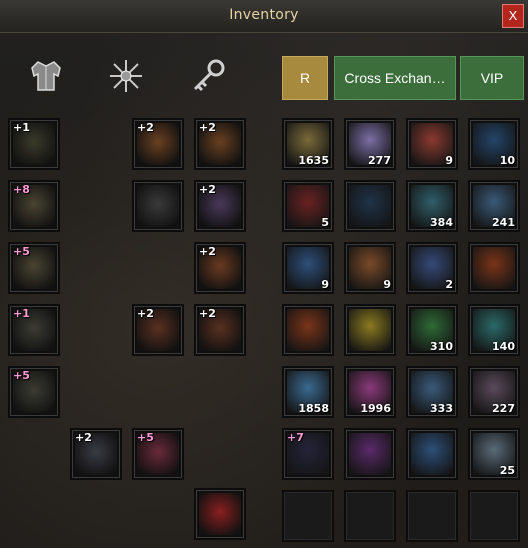 Image resolution: width=528 pixels, height=548 pixels. I want to click on shield-slot-icon, so click(158, 206).